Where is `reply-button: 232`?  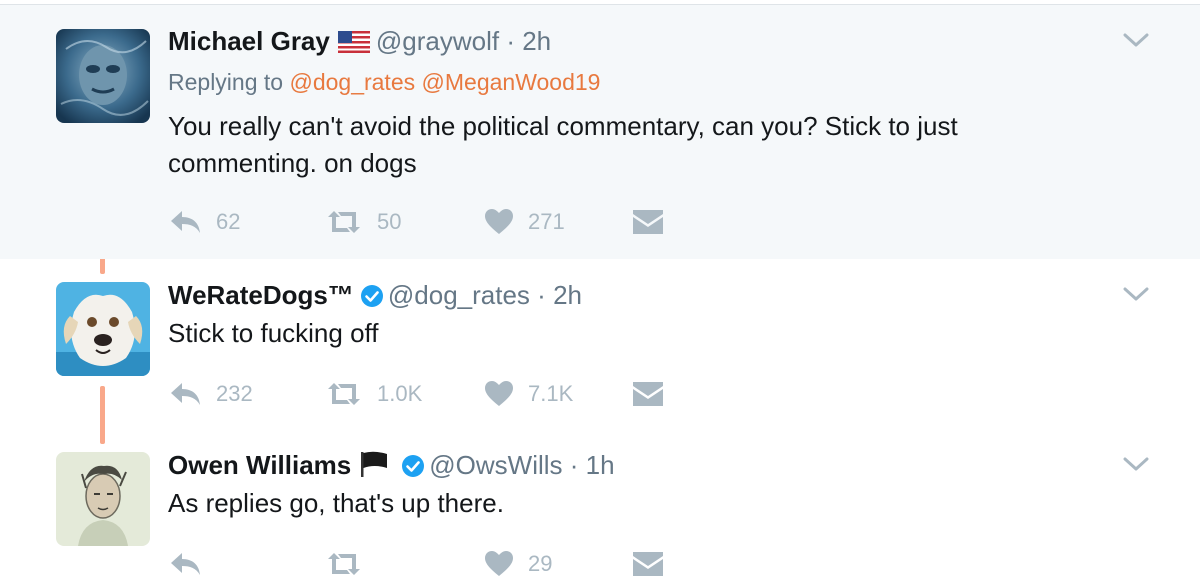
reply-button: 232 is located at coordinates (210, 394).